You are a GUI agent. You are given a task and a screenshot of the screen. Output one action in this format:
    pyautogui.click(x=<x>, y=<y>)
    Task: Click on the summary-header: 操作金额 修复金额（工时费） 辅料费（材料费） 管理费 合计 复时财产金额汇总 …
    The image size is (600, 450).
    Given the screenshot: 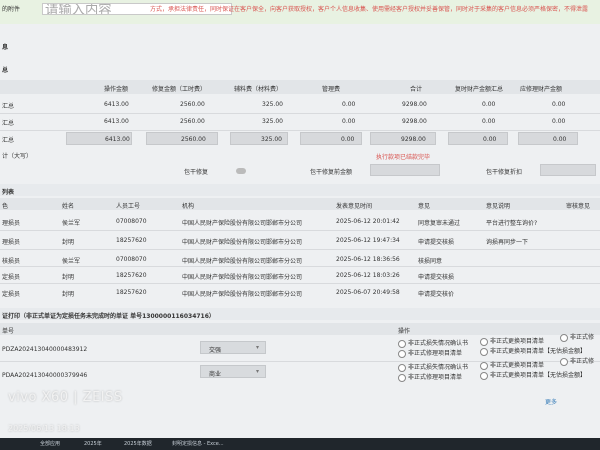 What is the action you would take?
    pyautogui.click(x=300, y=87)
    